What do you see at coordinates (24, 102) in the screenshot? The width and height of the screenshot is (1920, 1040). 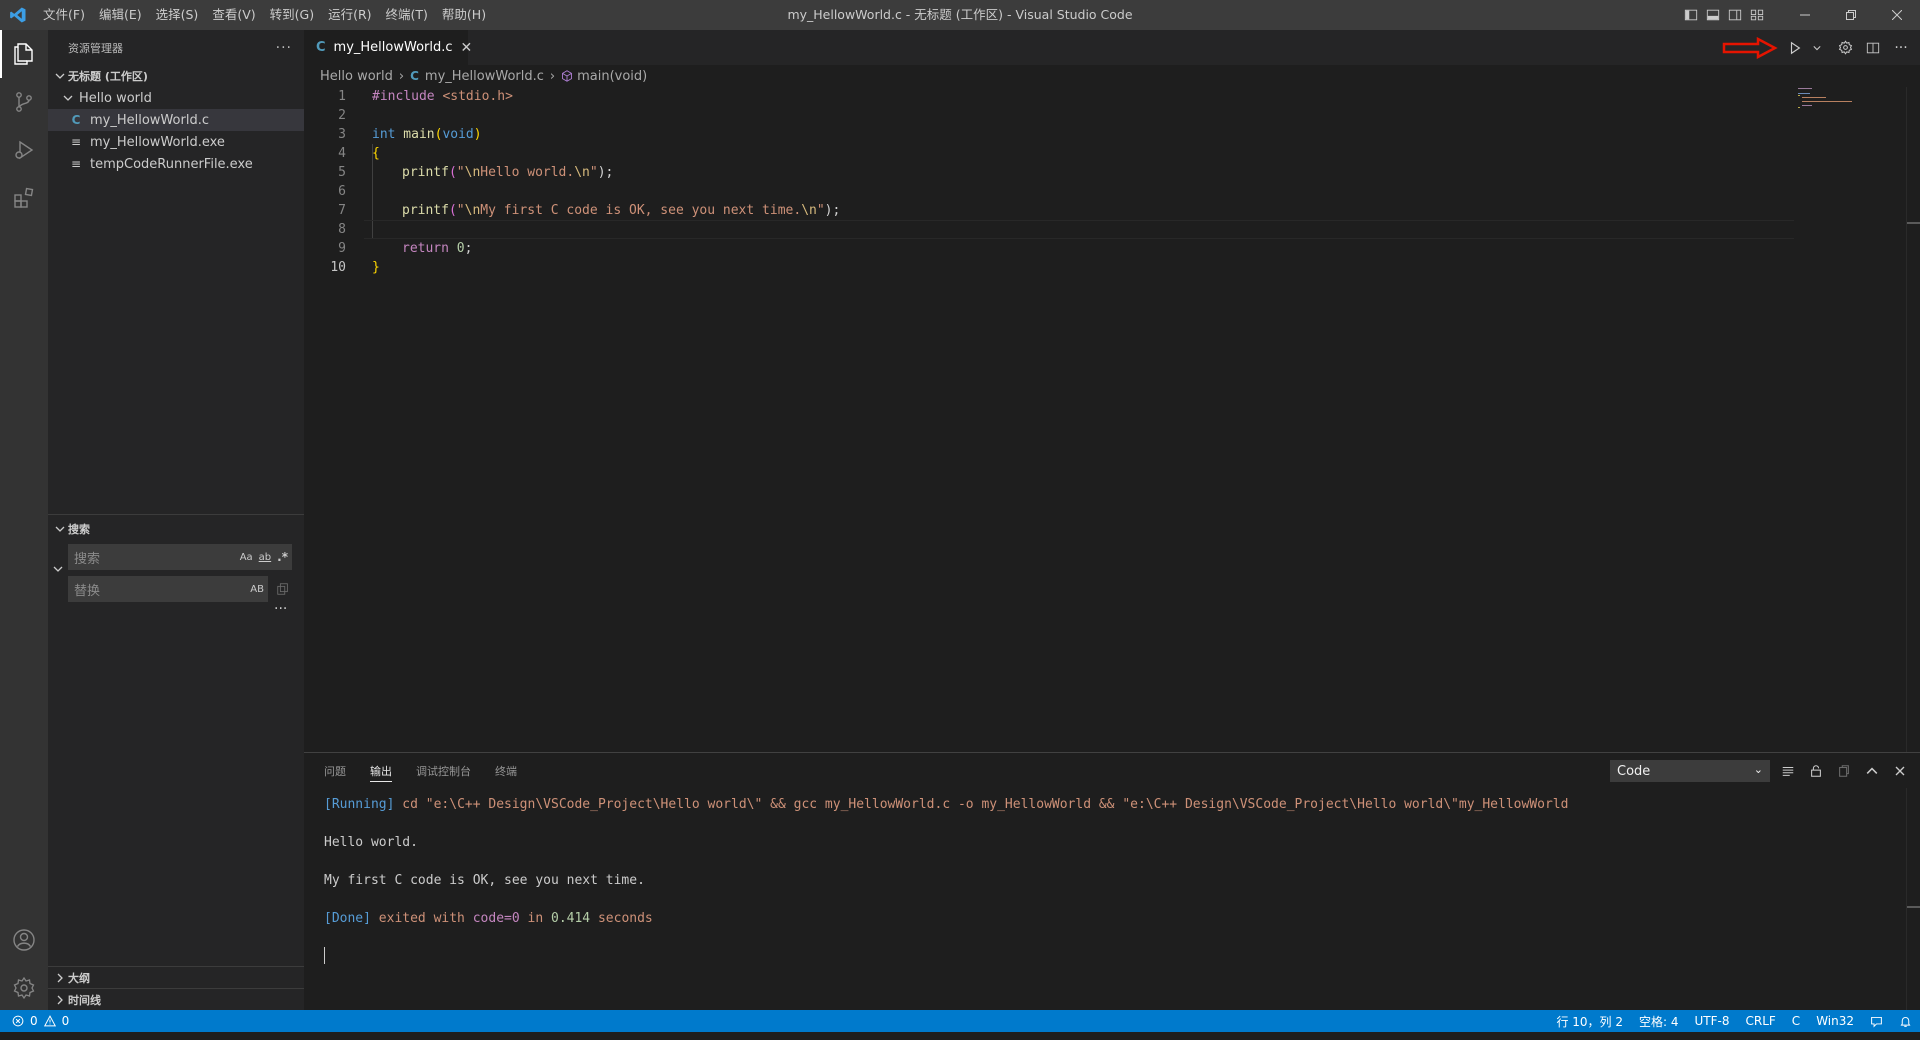 I see `source-control-icon` at bounding box center [24, 102].